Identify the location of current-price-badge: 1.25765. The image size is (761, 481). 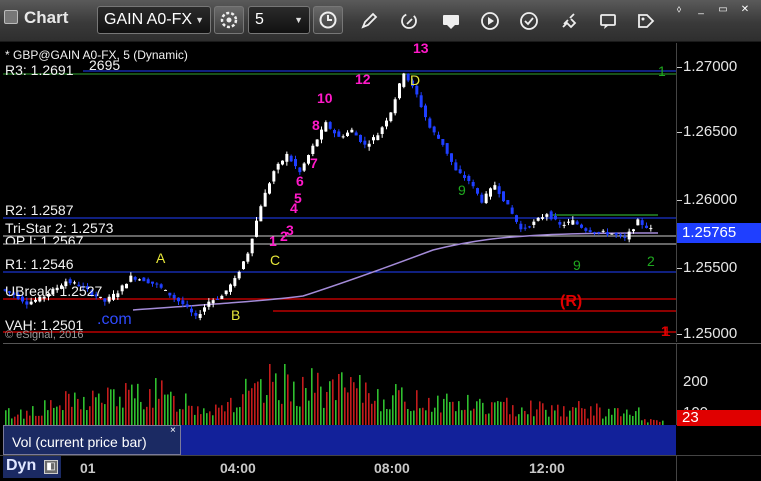
(719, 233).